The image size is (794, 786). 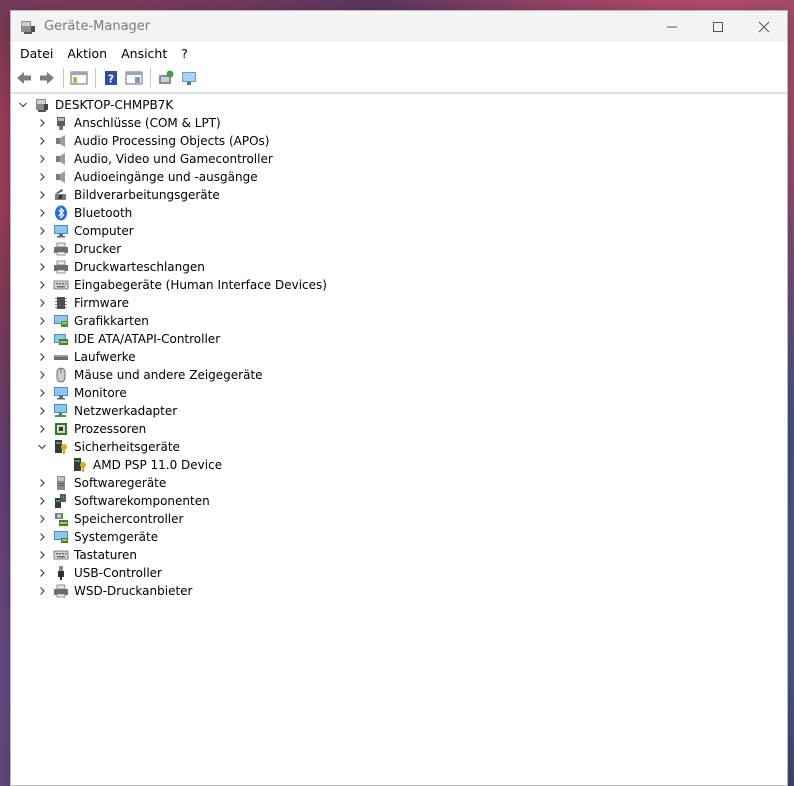 I want to click on menu-ansicht: Ansicht, so click(x=144, y=53).